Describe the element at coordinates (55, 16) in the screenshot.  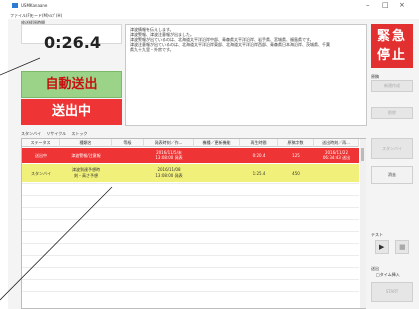
I see `menu-help: ﾍﾙﾌﾟ(H)` at that location.